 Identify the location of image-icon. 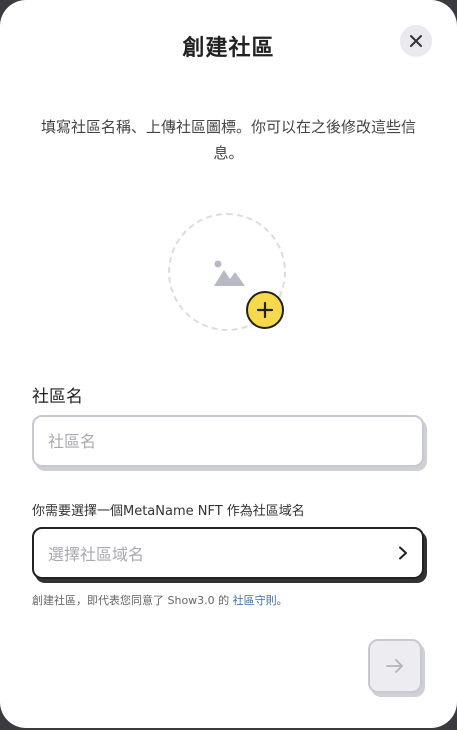
(229, 273).